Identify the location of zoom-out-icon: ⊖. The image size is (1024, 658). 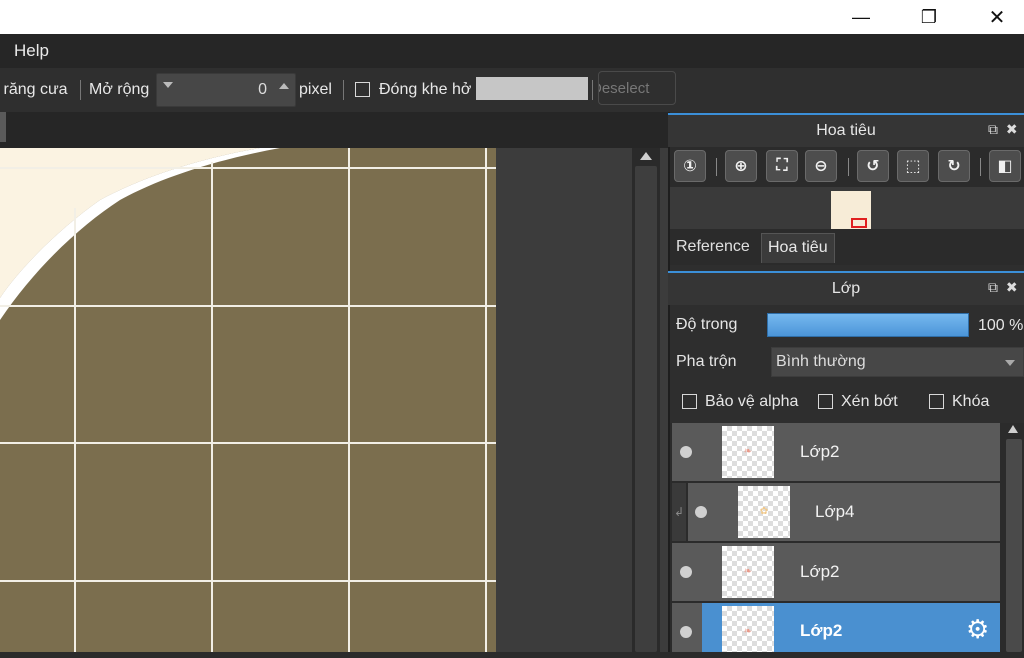
(821, 166).